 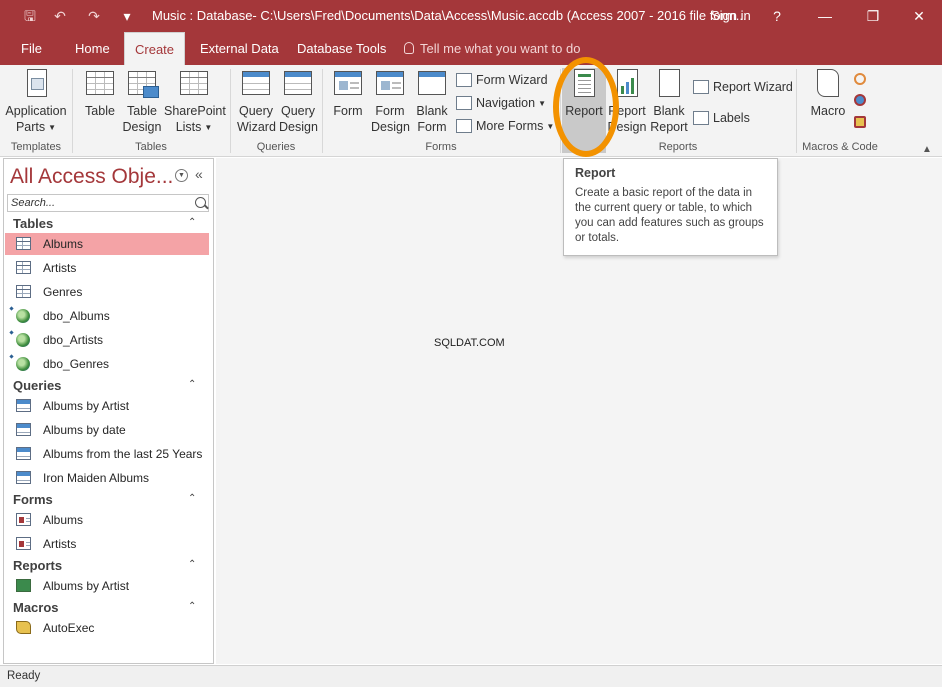 What do you see at coordinates (107, 316) in the screenshot?
I see `nav-item-linked-table: dbo_Albums` at bounding box center [107, 316].